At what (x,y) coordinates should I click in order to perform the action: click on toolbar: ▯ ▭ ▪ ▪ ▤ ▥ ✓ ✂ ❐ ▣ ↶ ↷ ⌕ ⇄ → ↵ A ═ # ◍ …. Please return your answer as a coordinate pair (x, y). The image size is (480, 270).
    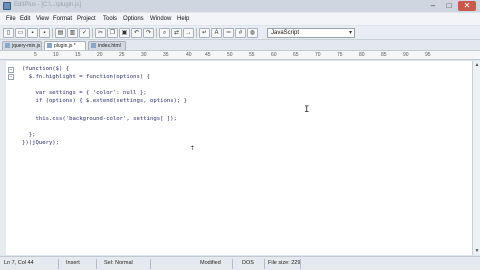
    Looking at the image, I should click on (240, 33).